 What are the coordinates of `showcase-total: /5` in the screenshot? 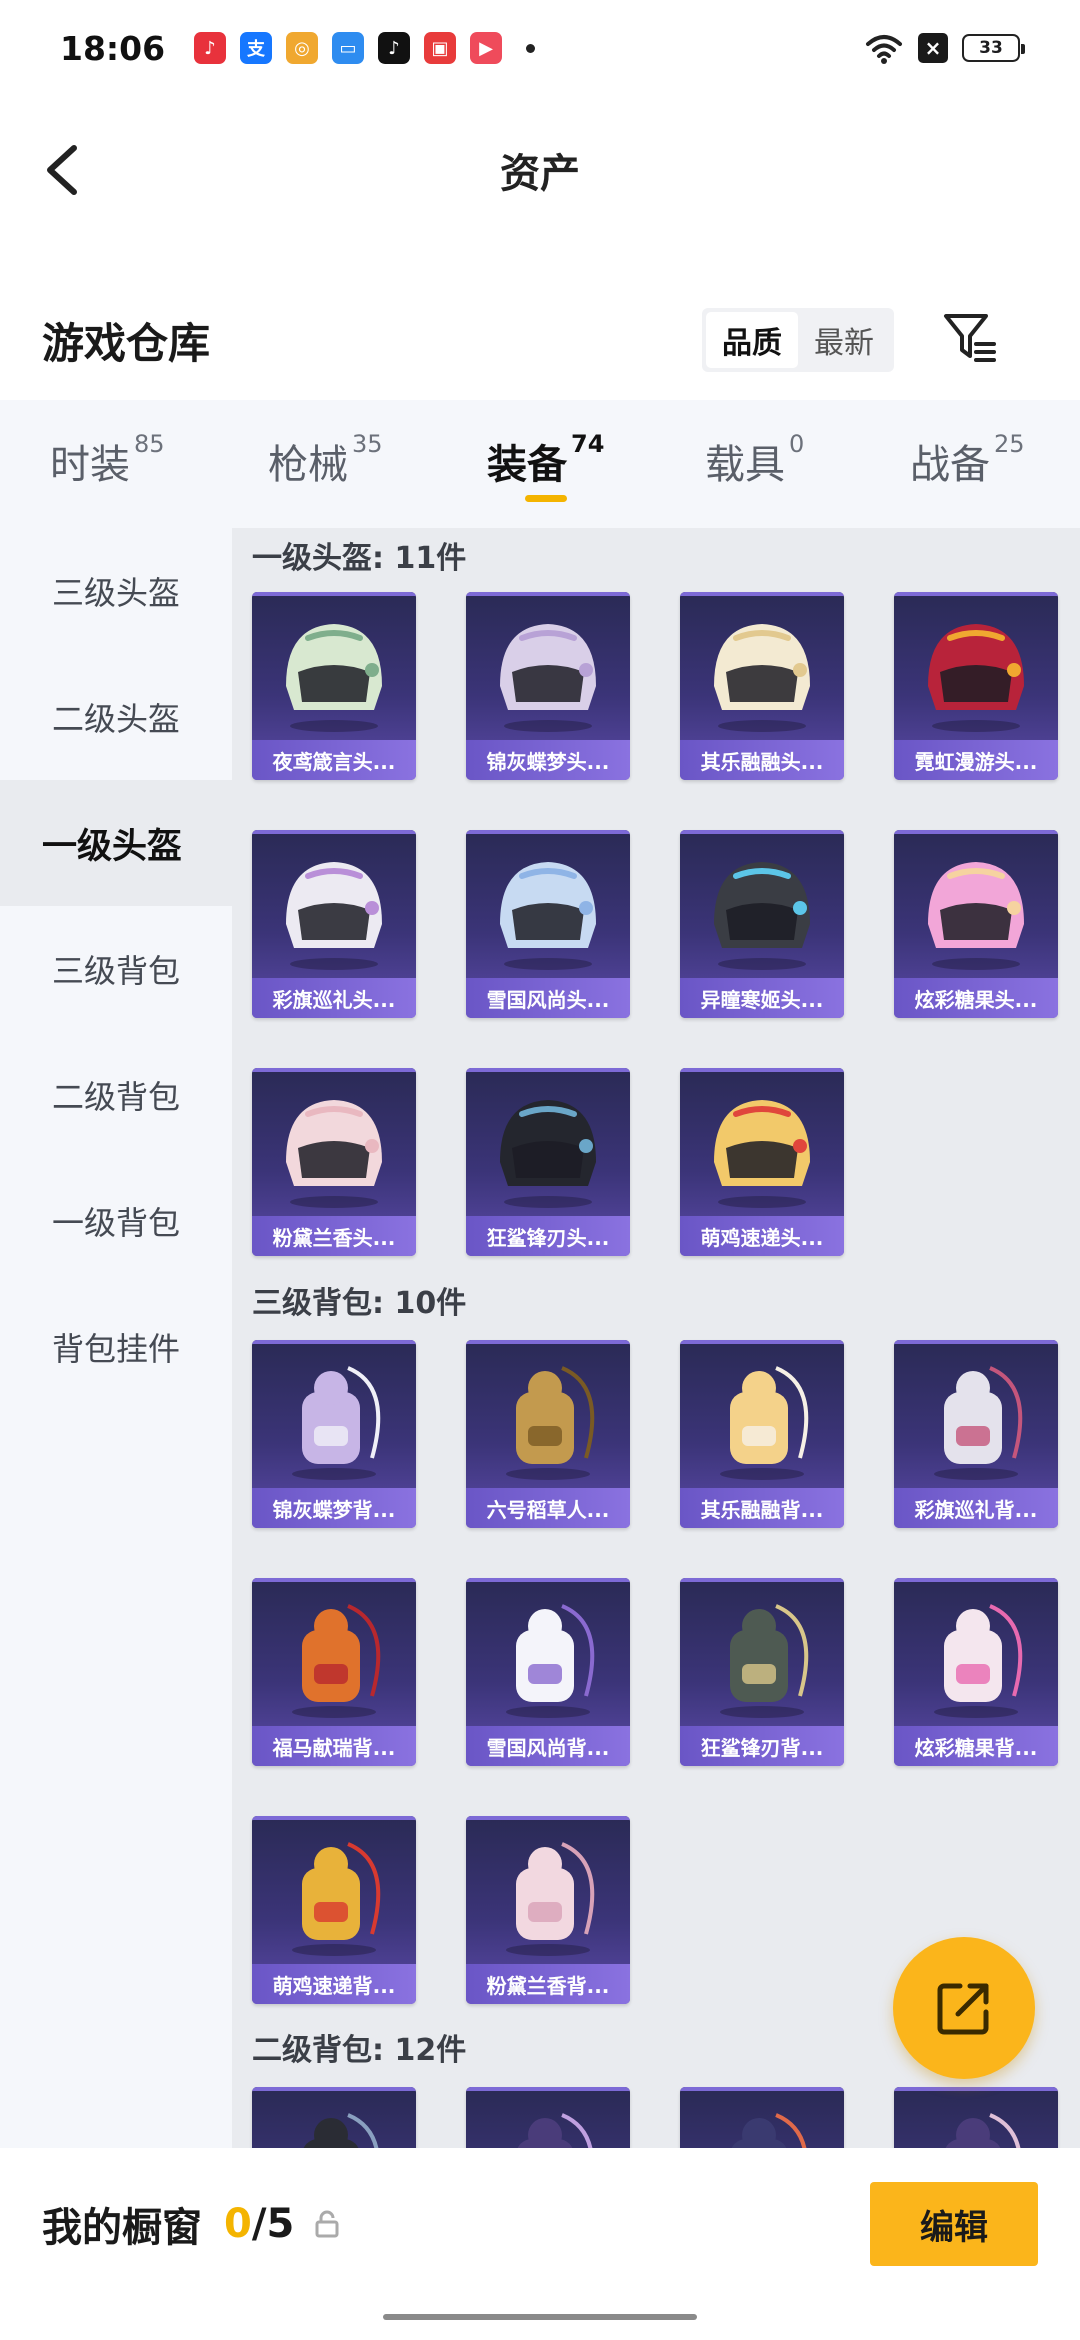 It's located at (273, 2224).